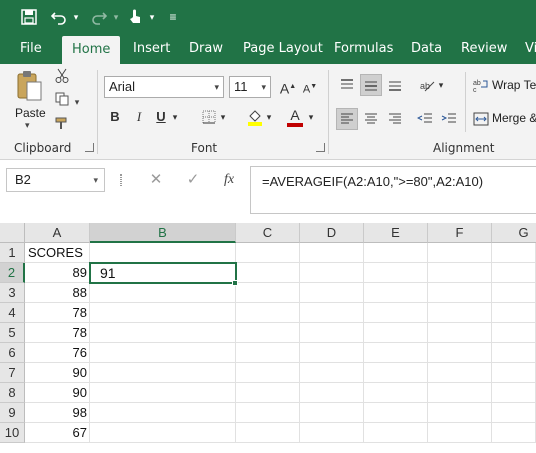 The image size is (536, 453). Describe the element at coordinates (514, 85) in the screenshot. I see `wrap-text-button: Wrap Tex` at that location.